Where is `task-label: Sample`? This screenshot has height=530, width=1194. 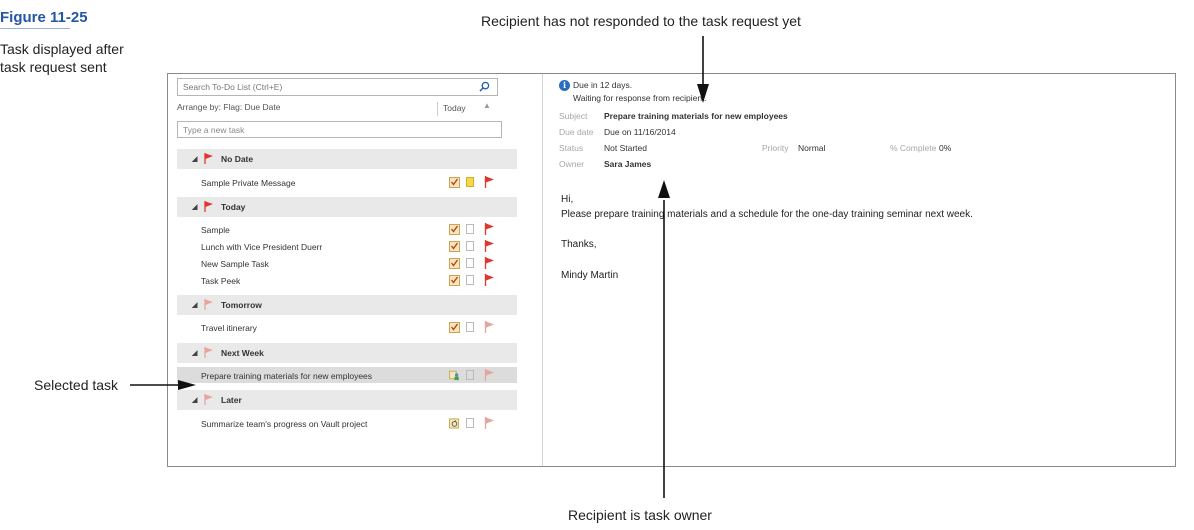 task-label: Sample is located at coordinates (215, 230).